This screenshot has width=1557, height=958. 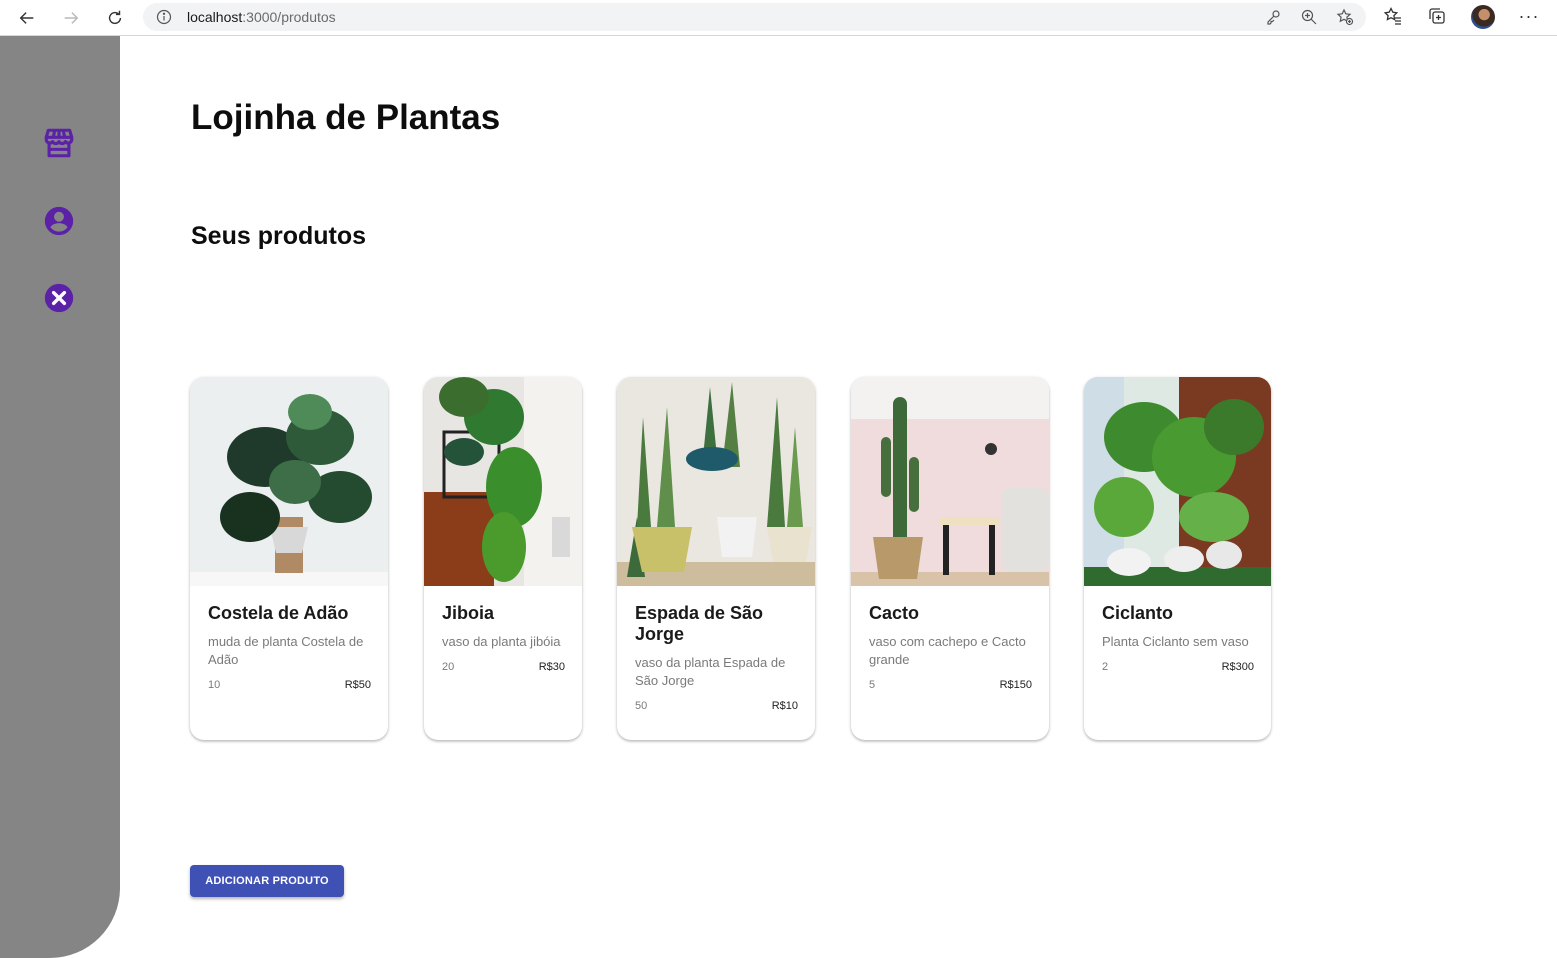 I want to click on url-text: localhost:3000/produtos, so click(x=261, y=17).